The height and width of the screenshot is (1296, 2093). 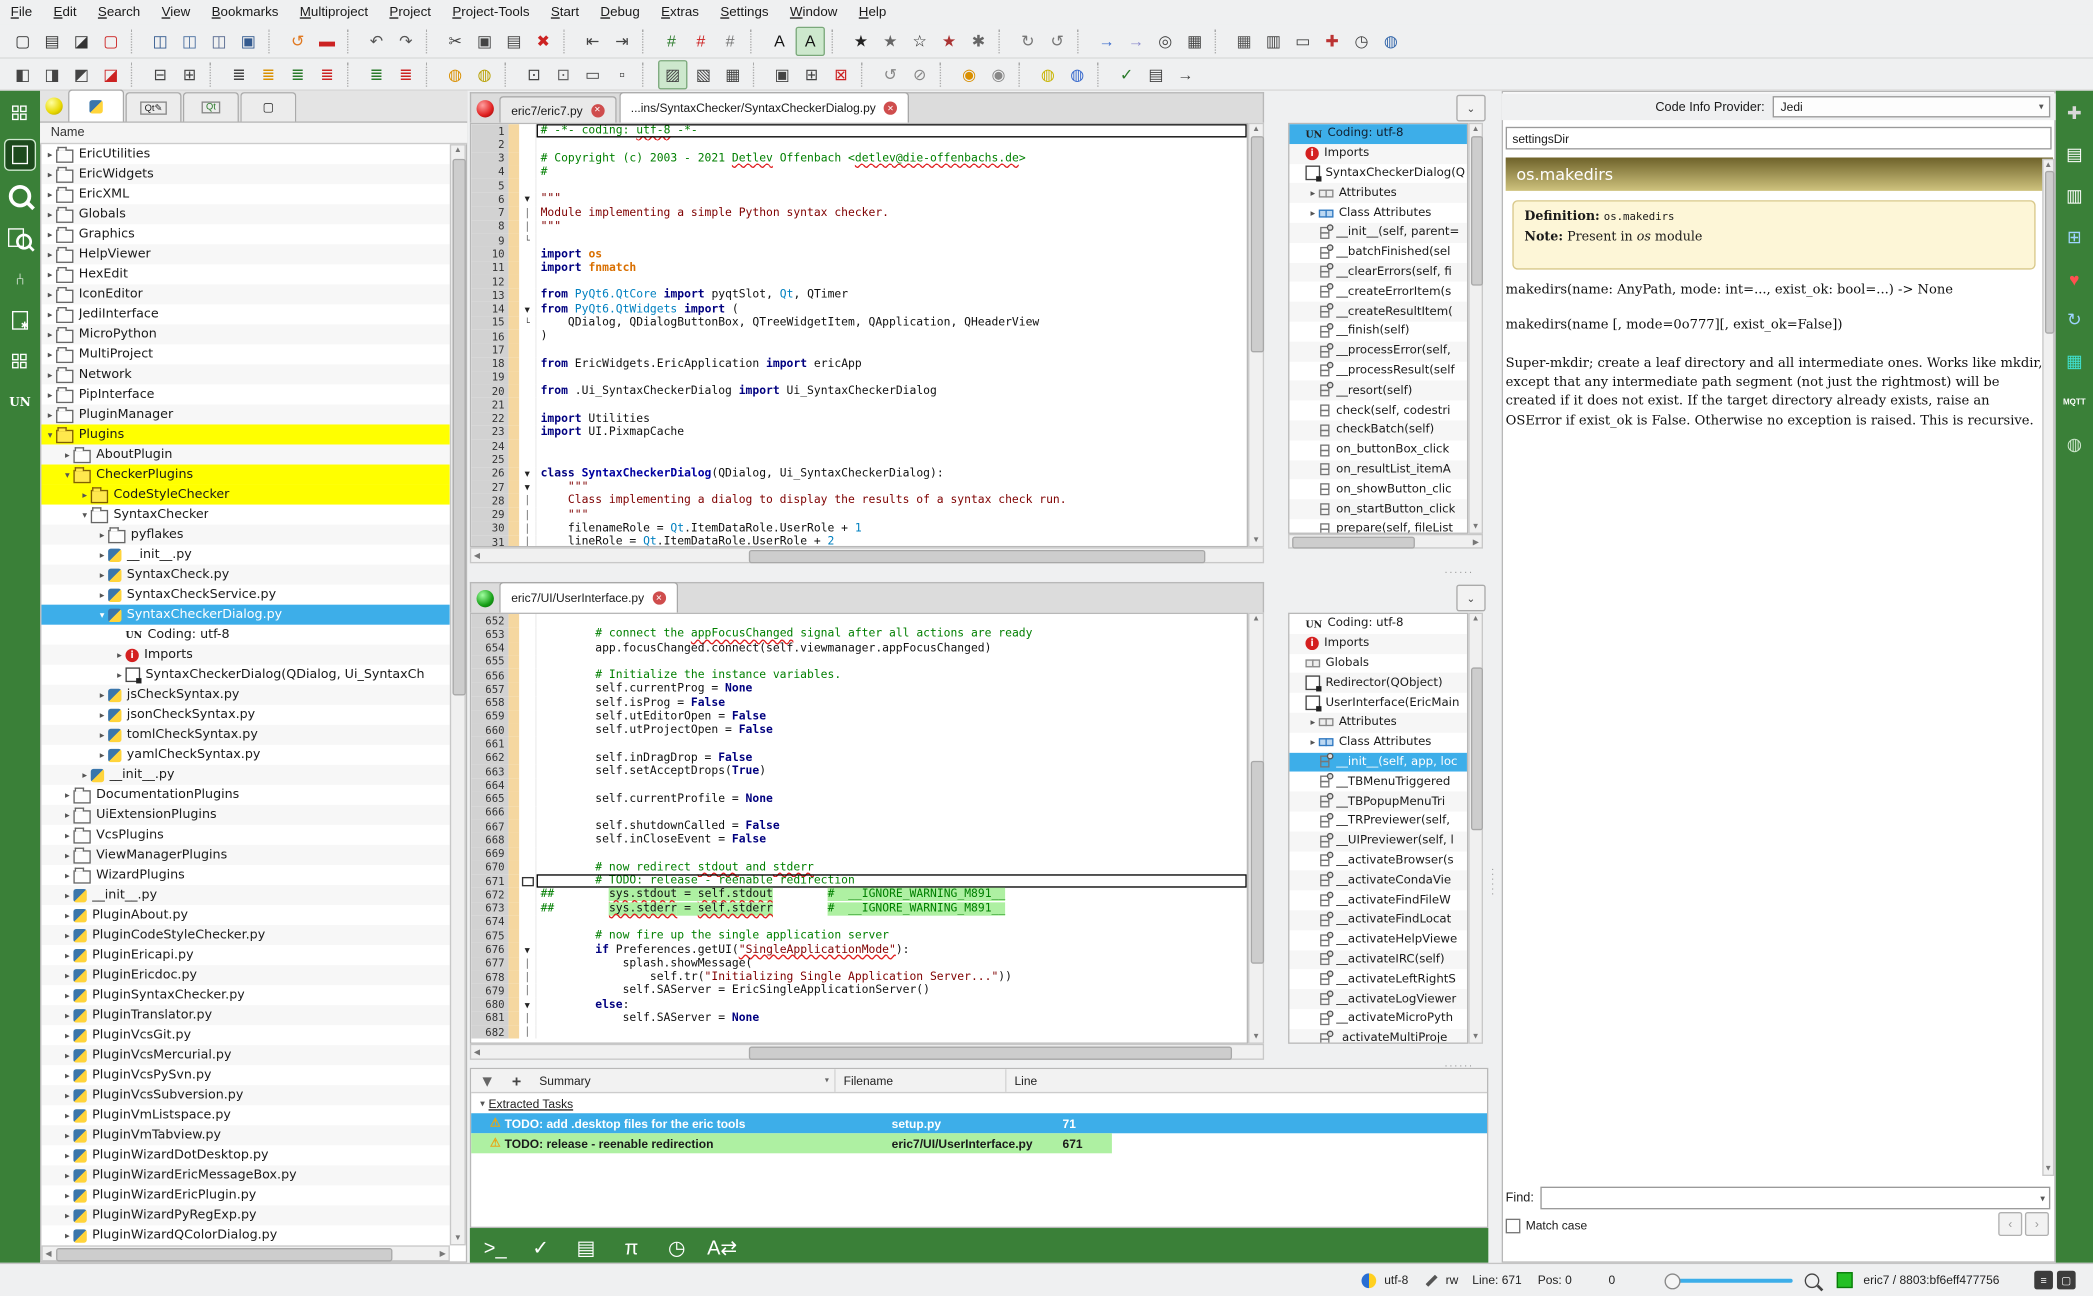 What do you see at coordinates (2074, 278) in the screenshot?
I see `irc-icon: ♥` at bounding box center [2074, 278].